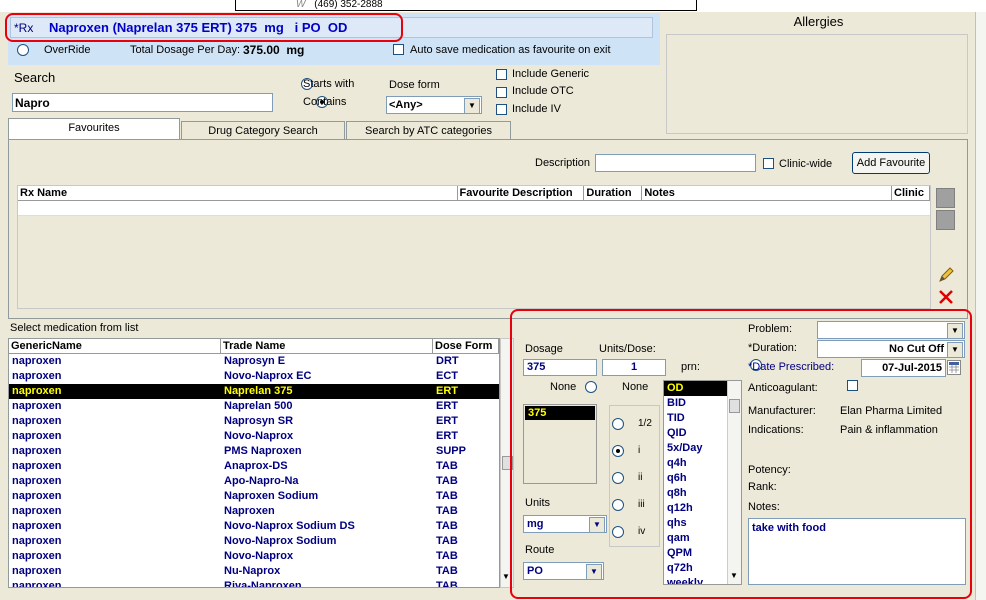 The width and height of the screenshot is (986, 600). What do you see at coordinates (447, 361) in the screenshot?
I see `dose-form-cell: DRT` at bounding box center [447, 361].